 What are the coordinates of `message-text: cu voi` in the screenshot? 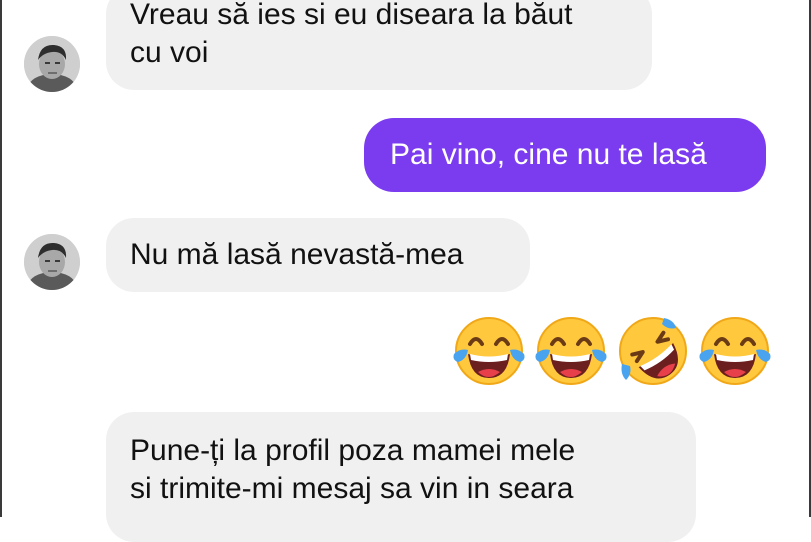 It's located at (169, 52).